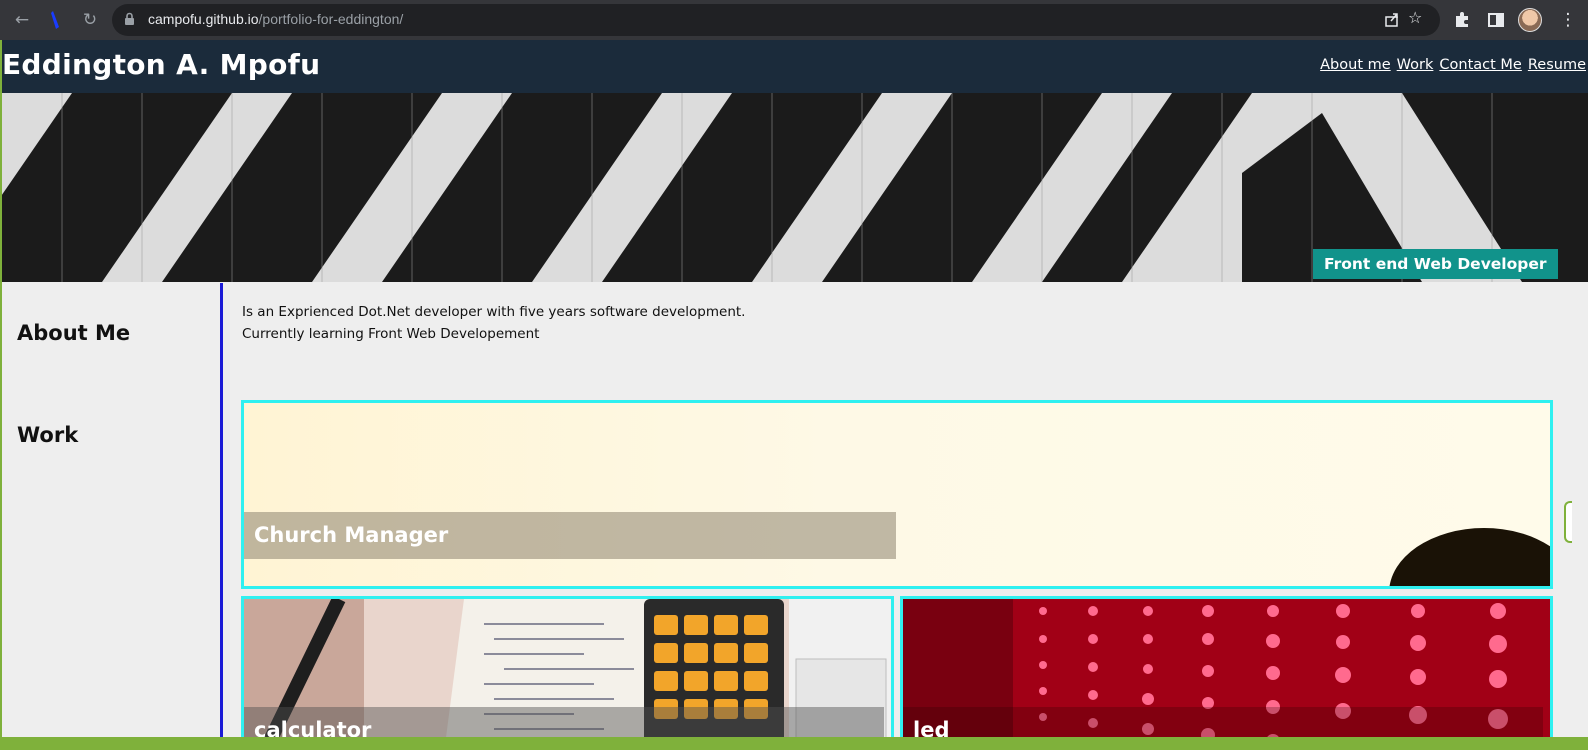 Image resolution: width=1588 pixels, height=750 pixels. Describe the element at coordinates (161, 64) in the screenshot. I see `site-title: Eddington A. Mpofu` at that location.